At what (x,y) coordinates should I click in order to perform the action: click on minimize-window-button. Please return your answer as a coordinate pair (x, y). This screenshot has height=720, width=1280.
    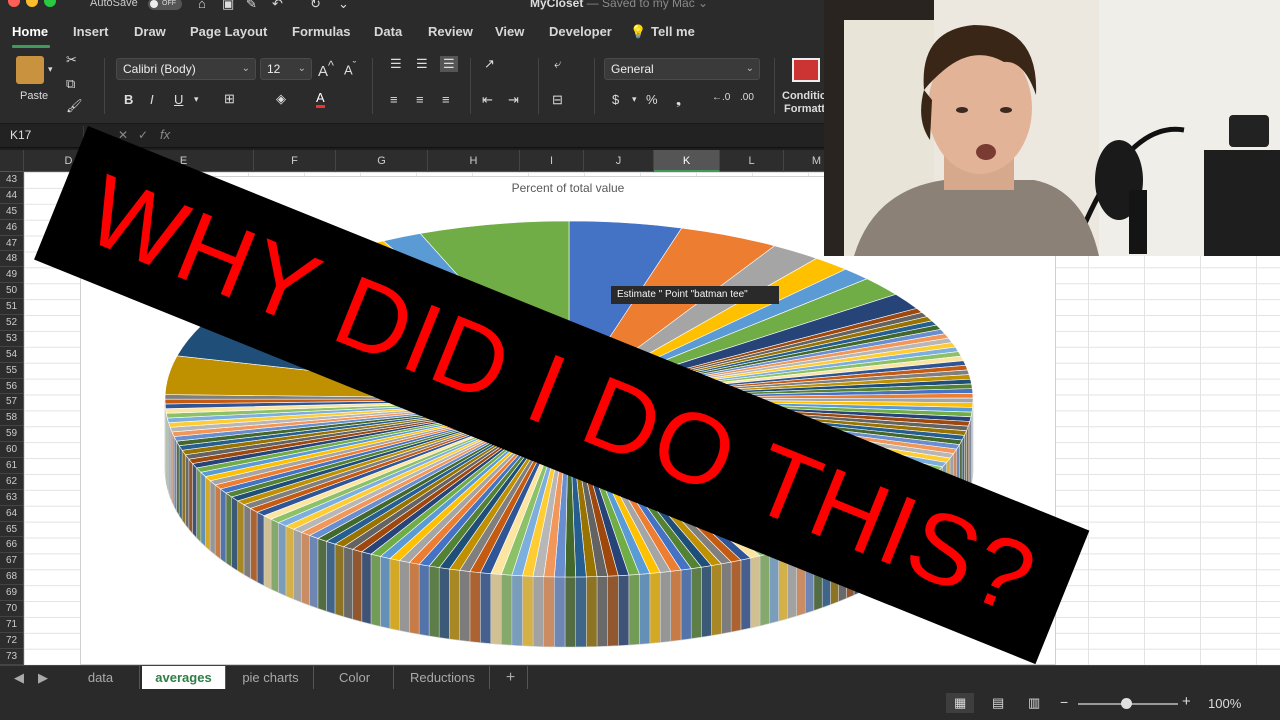
    Looking at the image, I should click on (32, 3).